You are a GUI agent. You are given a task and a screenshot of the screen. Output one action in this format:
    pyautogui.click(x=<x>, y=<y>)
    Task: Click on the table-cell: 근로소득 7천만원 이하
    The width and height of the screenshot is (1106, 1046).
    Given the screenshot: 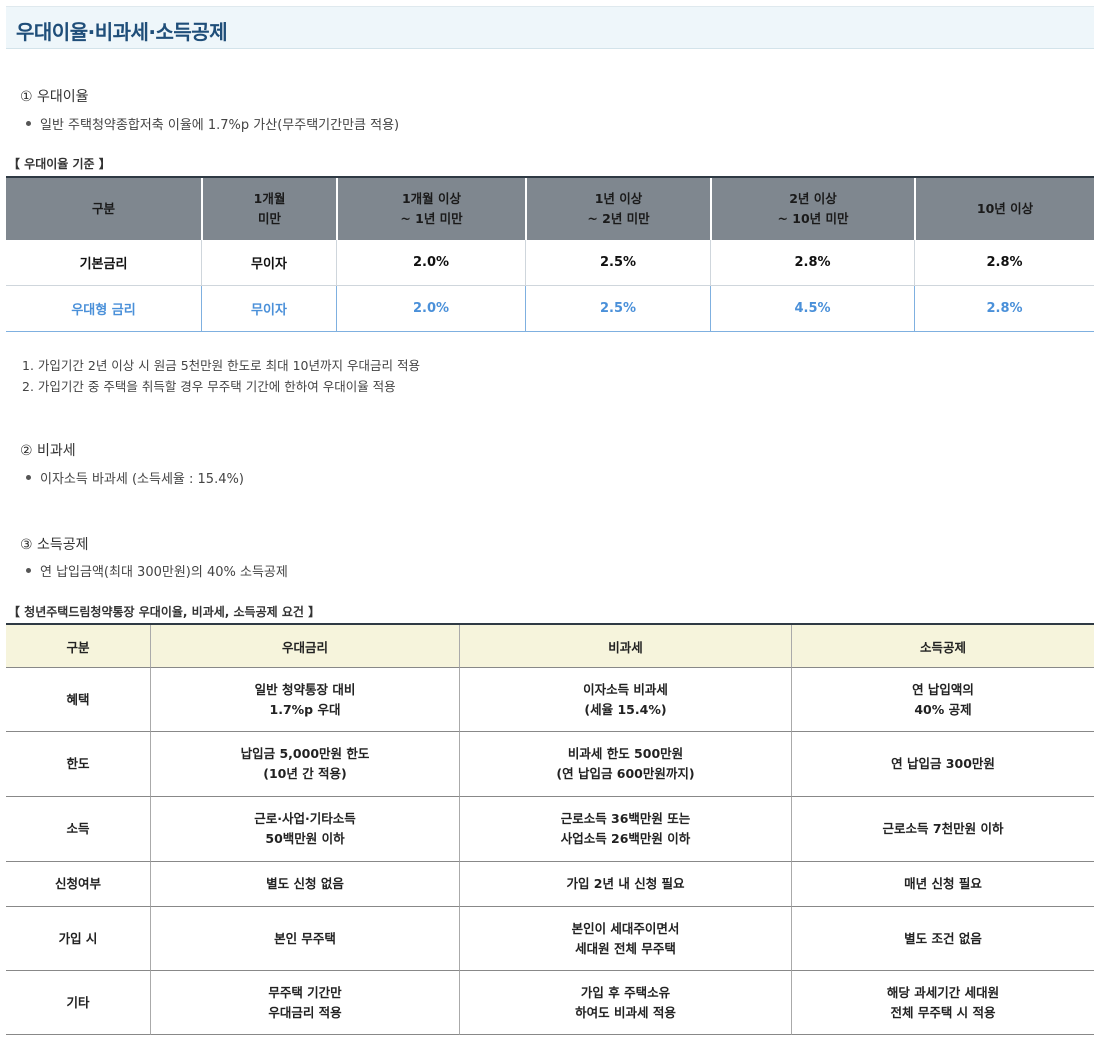 What is the action you would take?
    pyautogui.click(x=942, y=829)
    